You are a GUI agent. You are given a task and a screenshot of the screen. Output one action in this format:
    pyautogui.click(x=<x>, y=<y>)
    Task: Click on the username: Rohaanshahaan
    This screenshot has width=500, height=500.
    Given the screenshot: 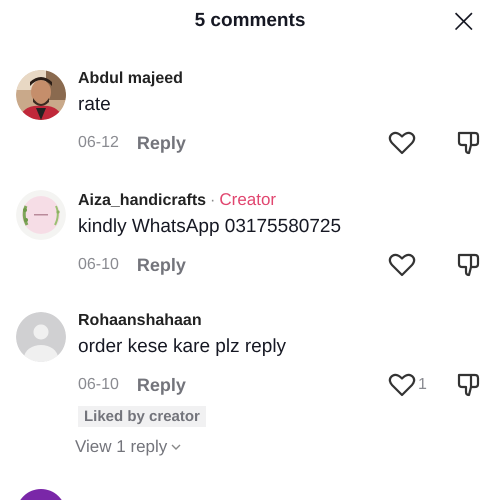 What is the action you would take?
    pyautogui.click(x=140, y=321)
    